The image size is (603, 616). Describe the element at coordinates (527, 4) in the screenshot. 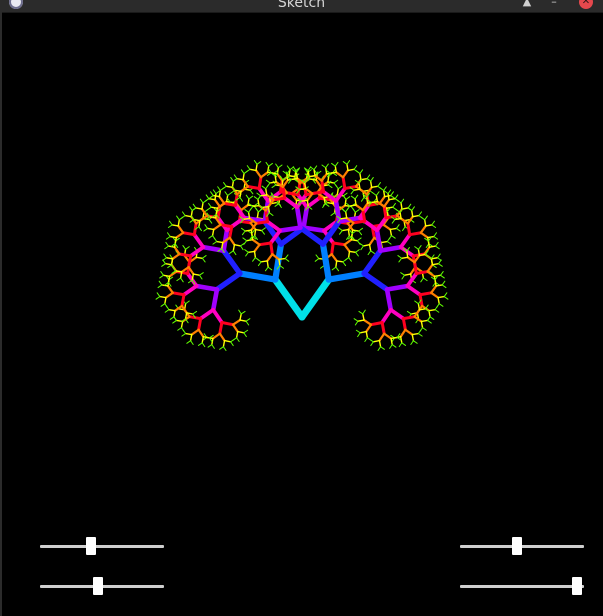

I see `keep-above-icon: ▲` at that location.